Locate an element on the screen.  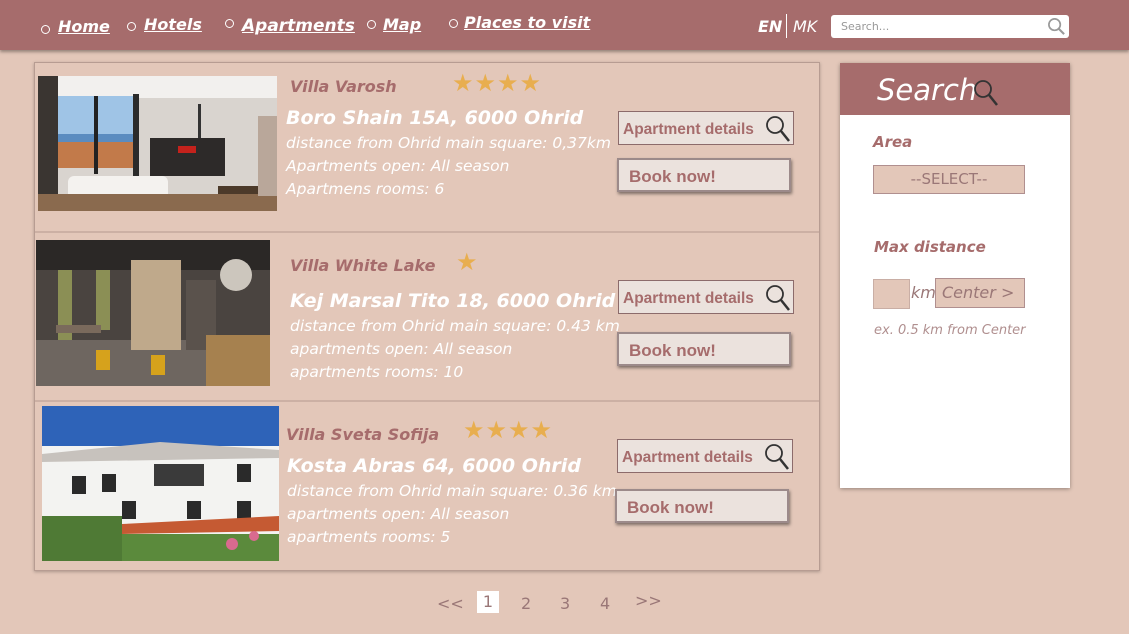
area-select: --SELECT-- is located at coordinates (949, 179).